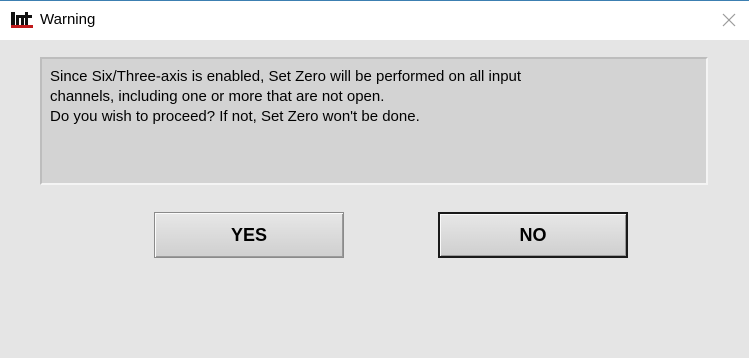 This screenshot has height=358, width=749. Describe the element at coordinates (22, 20) in the screenshot. I see `lint-logo-icon` at that location.